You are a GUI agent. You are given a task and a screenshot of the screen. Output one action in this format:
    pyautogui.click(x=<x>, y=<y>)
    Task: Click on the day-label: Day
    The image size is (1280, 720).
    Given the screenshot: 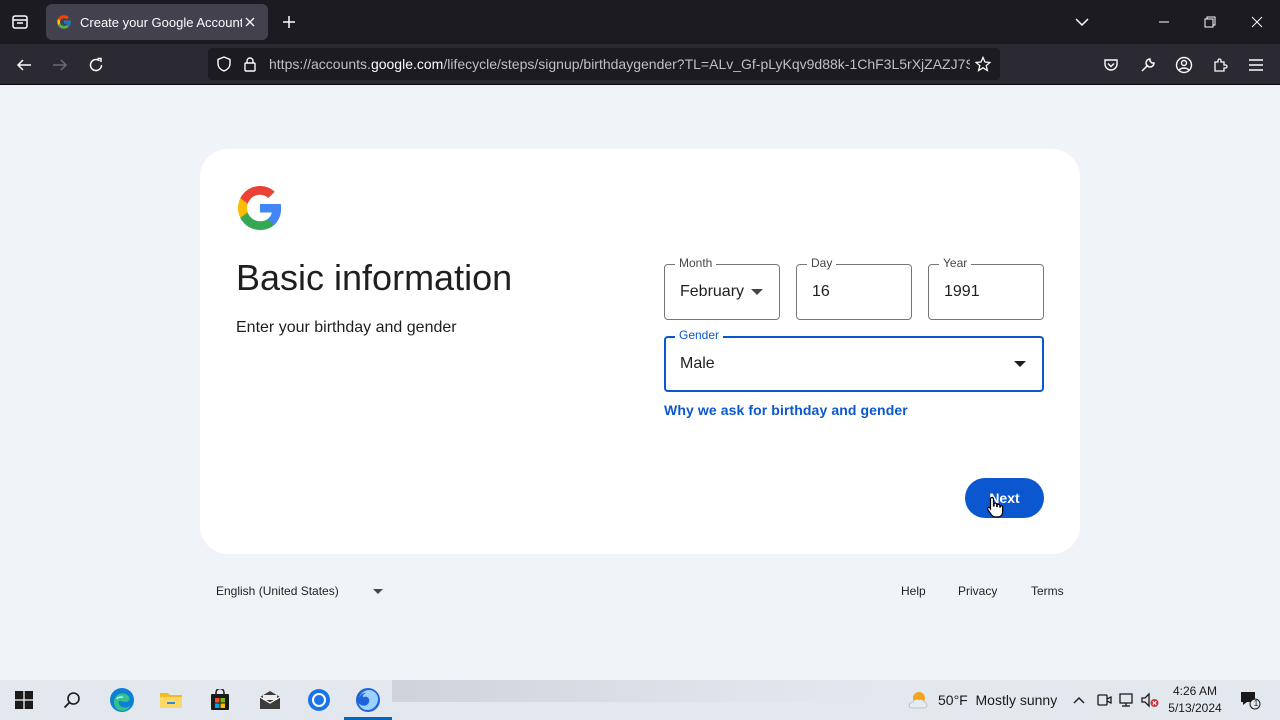 What is the action you would take?
    pyautogui.click(x=822, y=263)
    